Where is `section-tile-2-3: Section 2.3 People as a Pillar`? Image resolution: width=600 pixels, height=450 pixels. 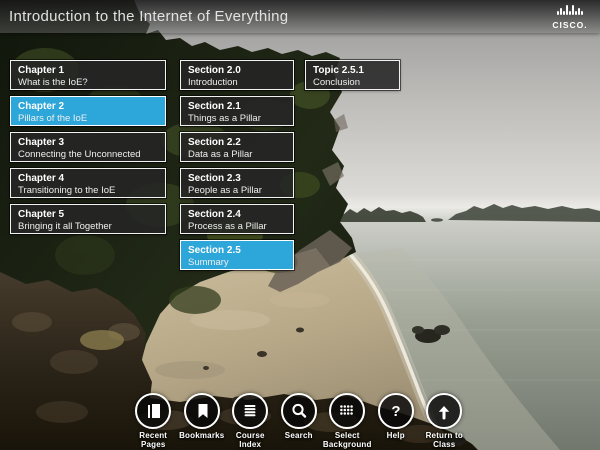
section-tile-2-3: Section 2.3 People as a Pillar is located at coordinates (237, 183).